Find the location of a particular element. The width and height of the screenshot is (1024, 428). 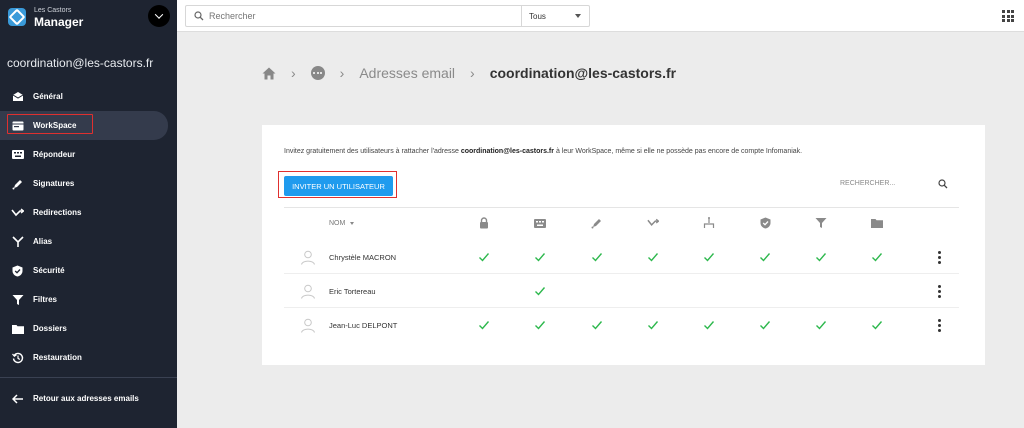

app-logo-icon is located at coordinates (17, 17).